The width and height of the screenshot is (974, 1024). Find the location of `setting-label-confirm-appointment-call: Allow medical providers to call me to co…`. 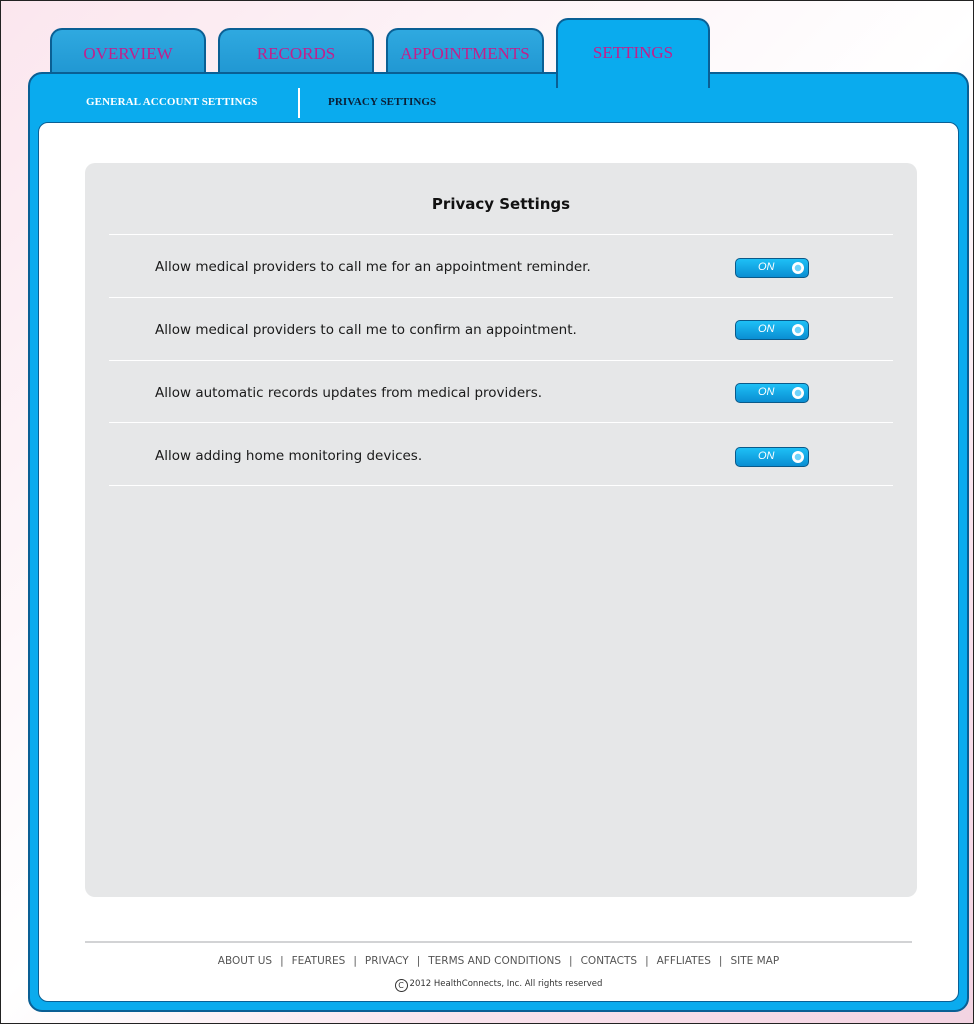

setting-label-confirm-appointment-call: Allow medical providers to call me to co… is located at coordinates (366, 330).